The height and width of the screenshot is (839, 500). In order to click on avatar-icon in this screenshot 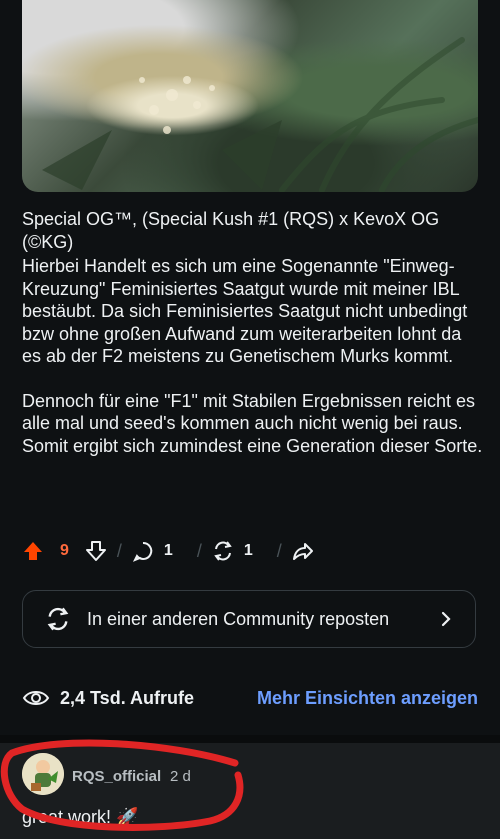, I will do `click(43, 774)`.